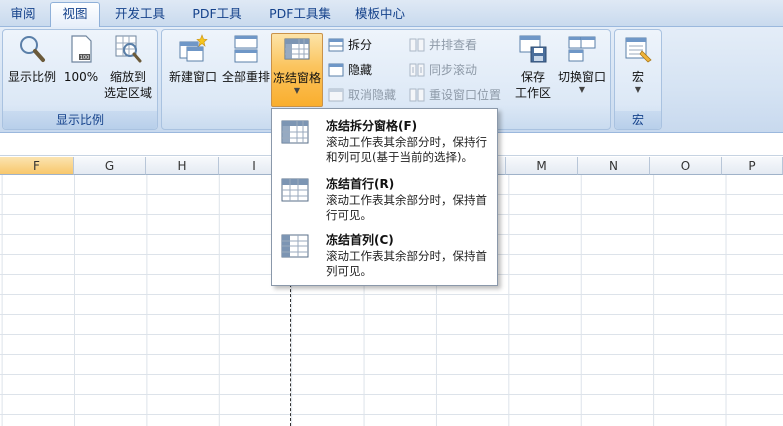  What do you see at coordinates (542, 166) in the screenshot?
I see `column-header-m: M` at bounding box center [542, 166].